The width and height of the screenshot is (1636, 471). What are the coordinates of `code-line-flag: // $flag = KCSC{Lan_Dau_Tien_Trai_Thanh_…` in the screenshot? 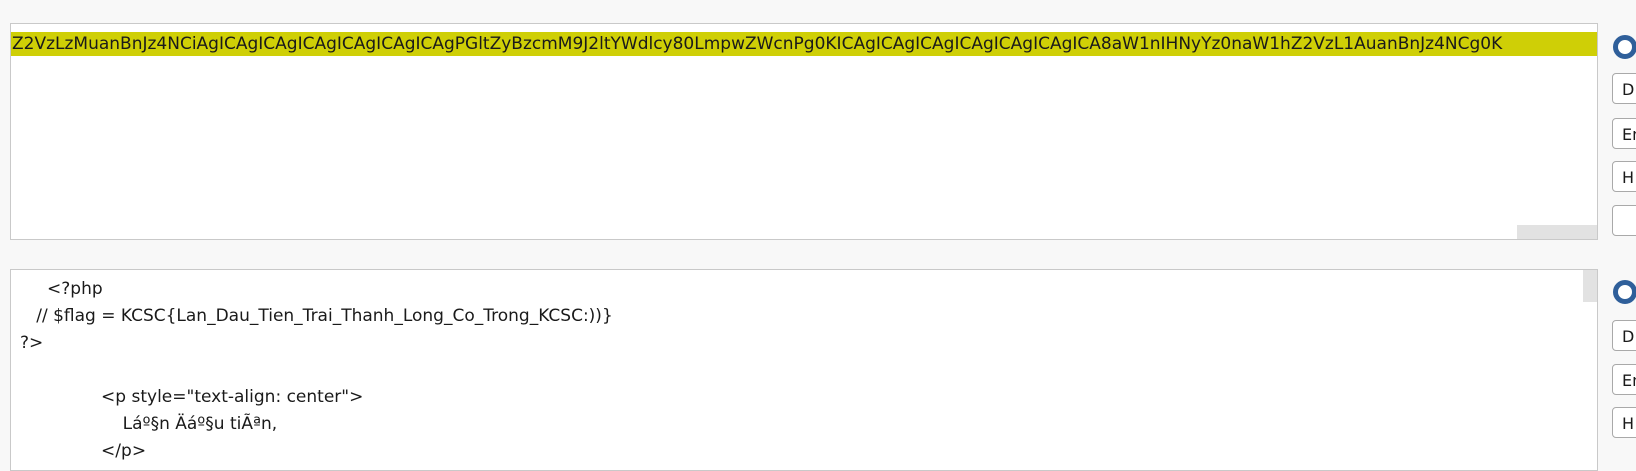 It's located at (316, 316).